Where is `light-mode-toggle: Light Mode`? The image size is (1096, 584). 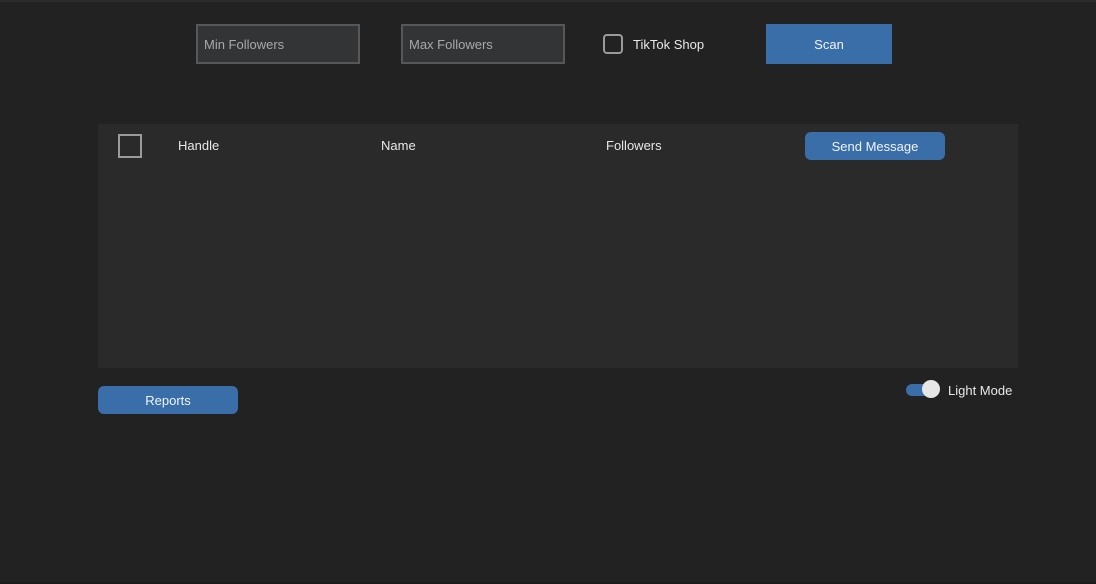 light-mode-toggle: Light Mode is located at coordinates (959, 390).